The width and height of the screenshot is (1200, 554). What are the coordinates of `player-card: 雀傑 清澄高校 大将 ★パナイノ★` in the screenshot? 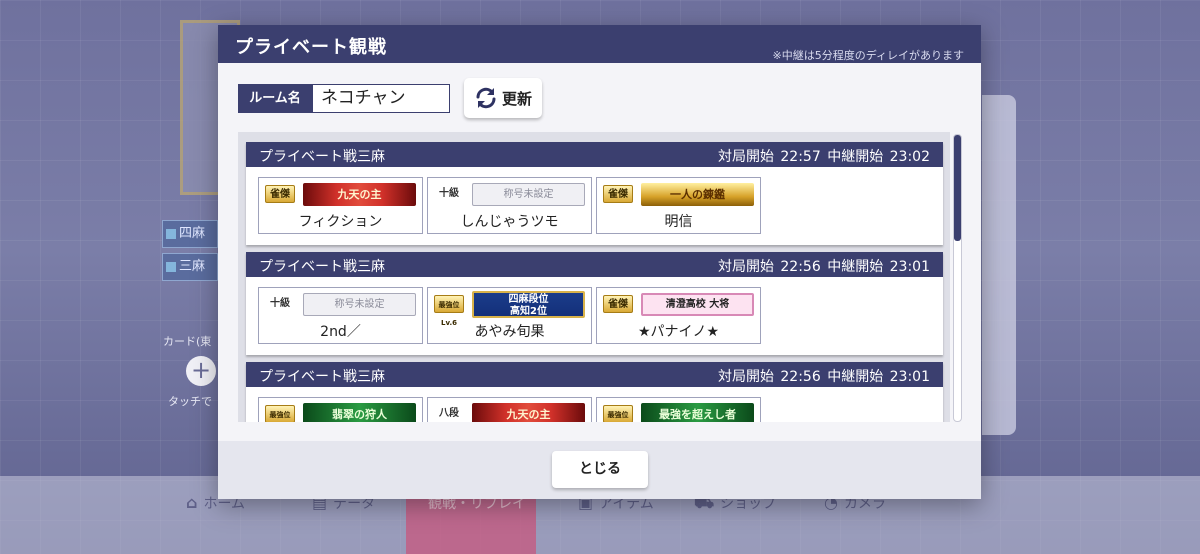 It's located at (678, 315).